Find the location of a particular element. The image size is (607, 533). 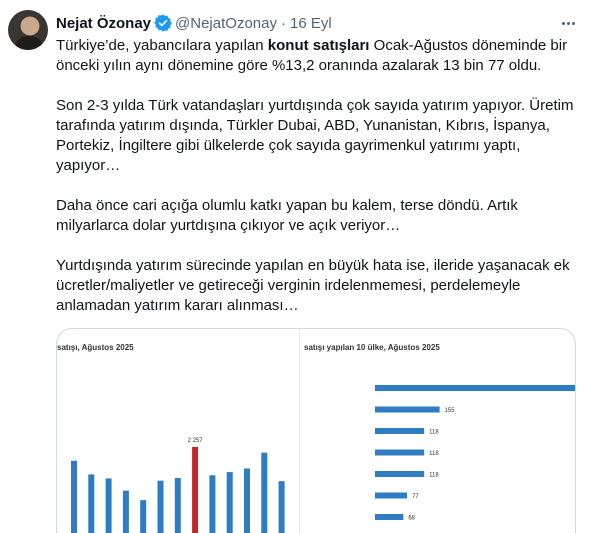

author-name: Nejat Özonay is located at coordinates (103, 23).